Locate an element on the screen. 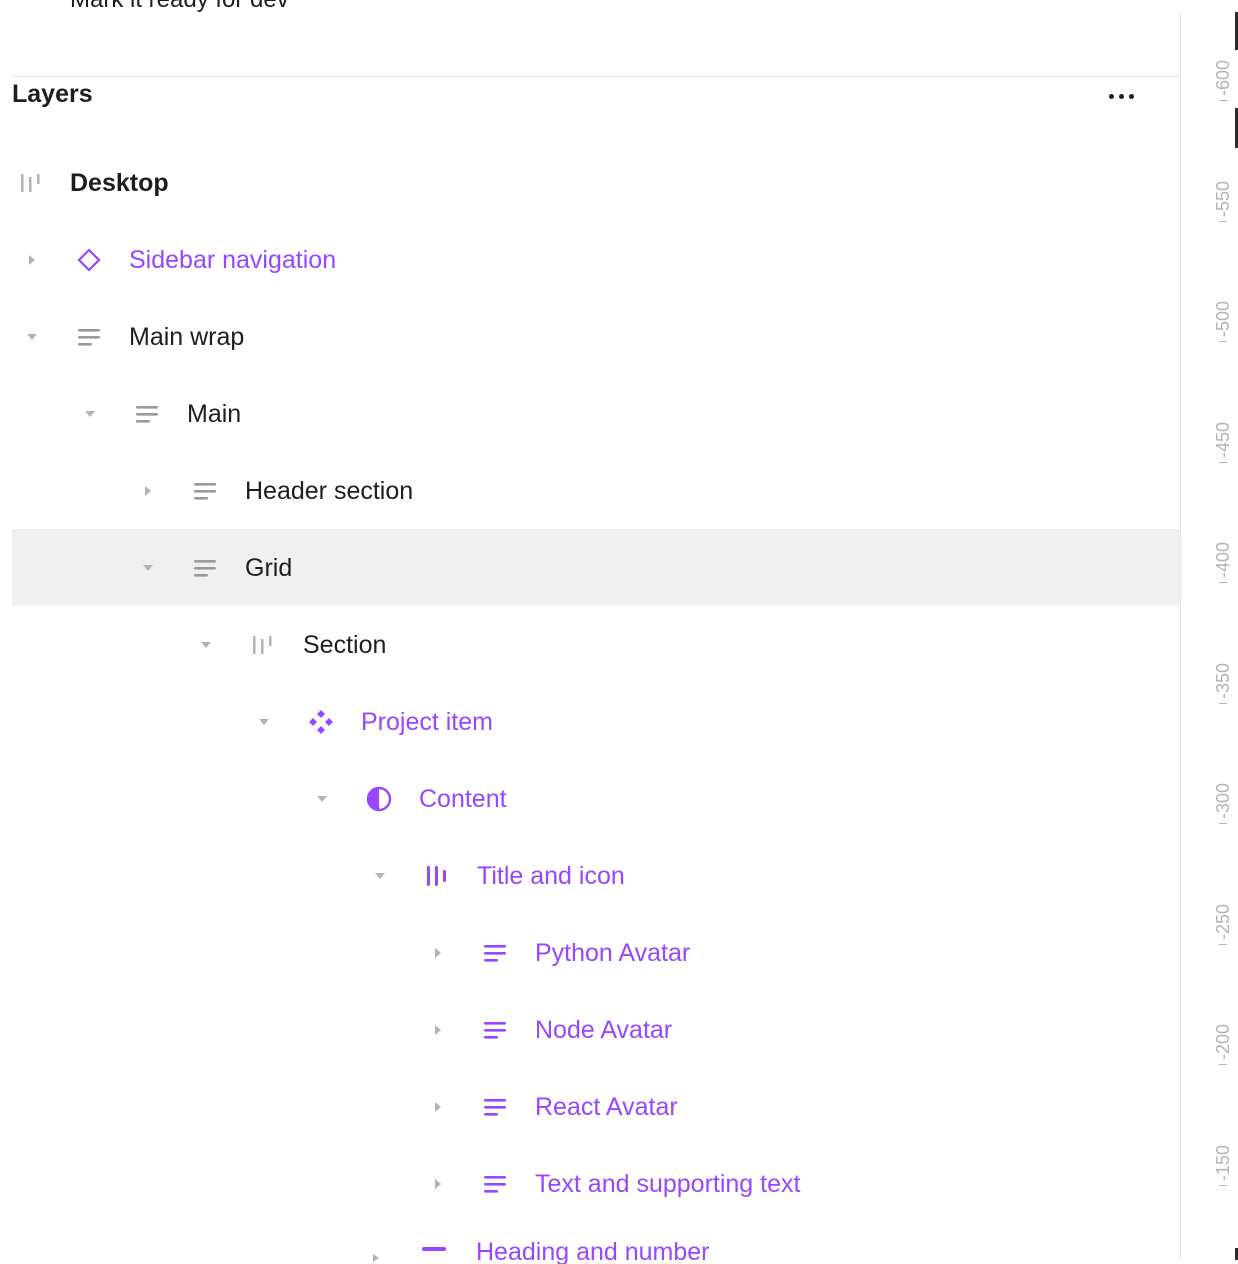  partial-layer-row: Heading and number is located at coordinates (570, 1253).